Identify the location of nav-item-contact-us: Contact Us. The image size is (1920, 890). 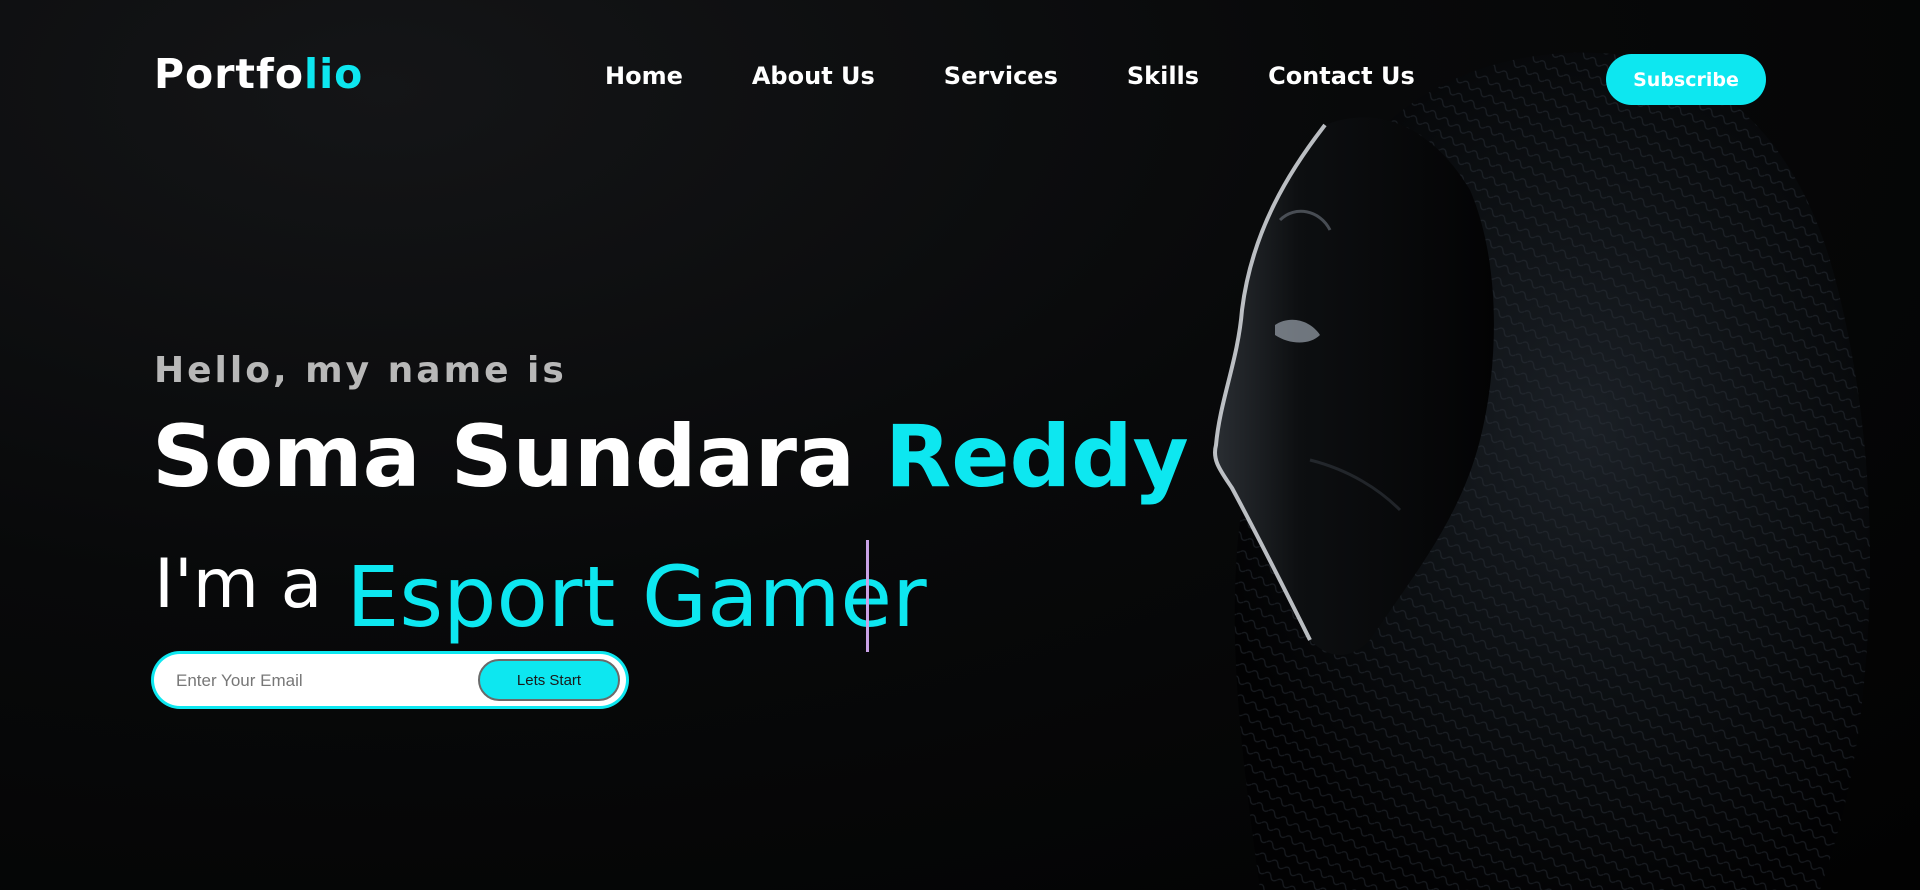
(1341, 76).